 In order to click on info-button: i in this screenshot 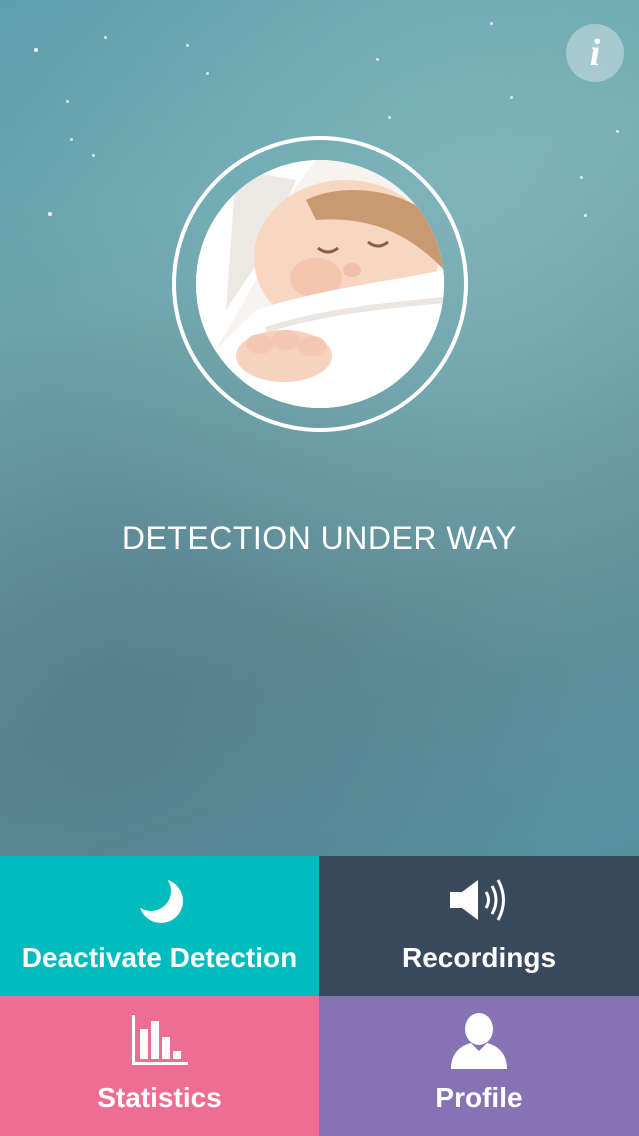, I will do `click(595, 53)`.